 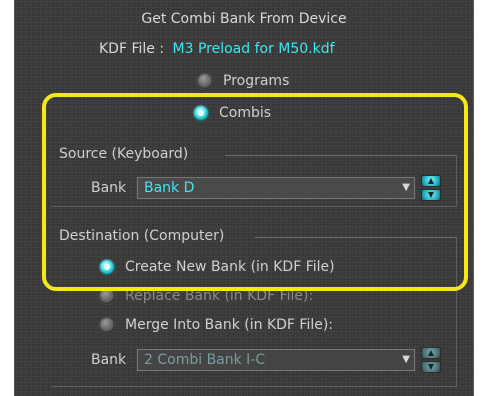 What do you see at coordinates (276, 188) in the screenshot?
I see `source-bank-select: Bank D ▼` at bounding box center [276, 188].